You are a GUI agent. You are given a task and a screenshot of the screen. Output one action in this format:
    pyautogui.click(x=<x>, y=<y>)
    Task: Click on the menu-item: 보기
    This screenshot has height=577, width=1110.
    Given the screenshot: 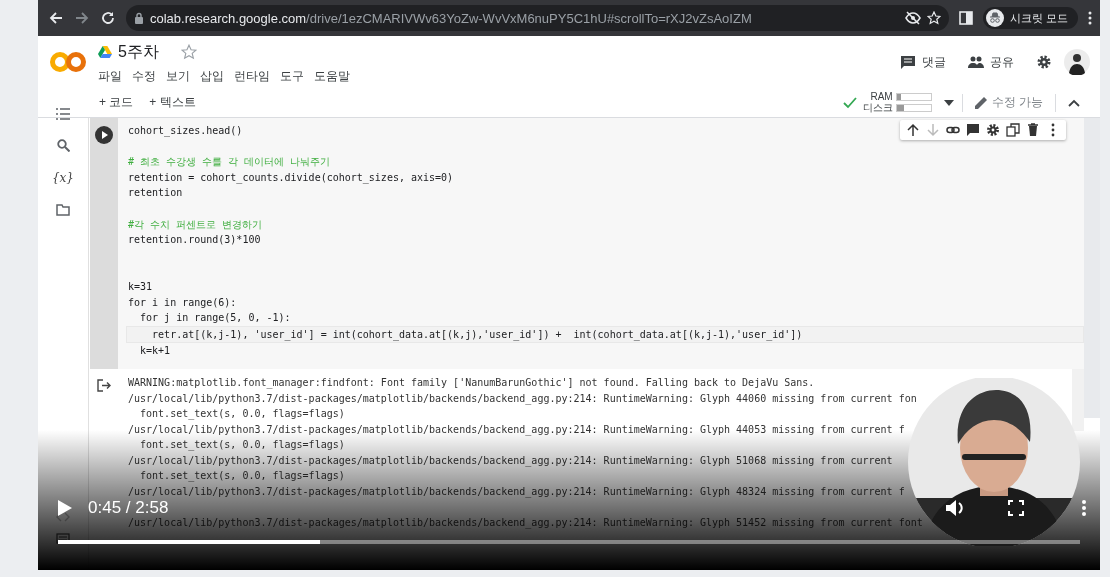 What is the action you would take?
    pyautogui.click(x=178, y=76)
    